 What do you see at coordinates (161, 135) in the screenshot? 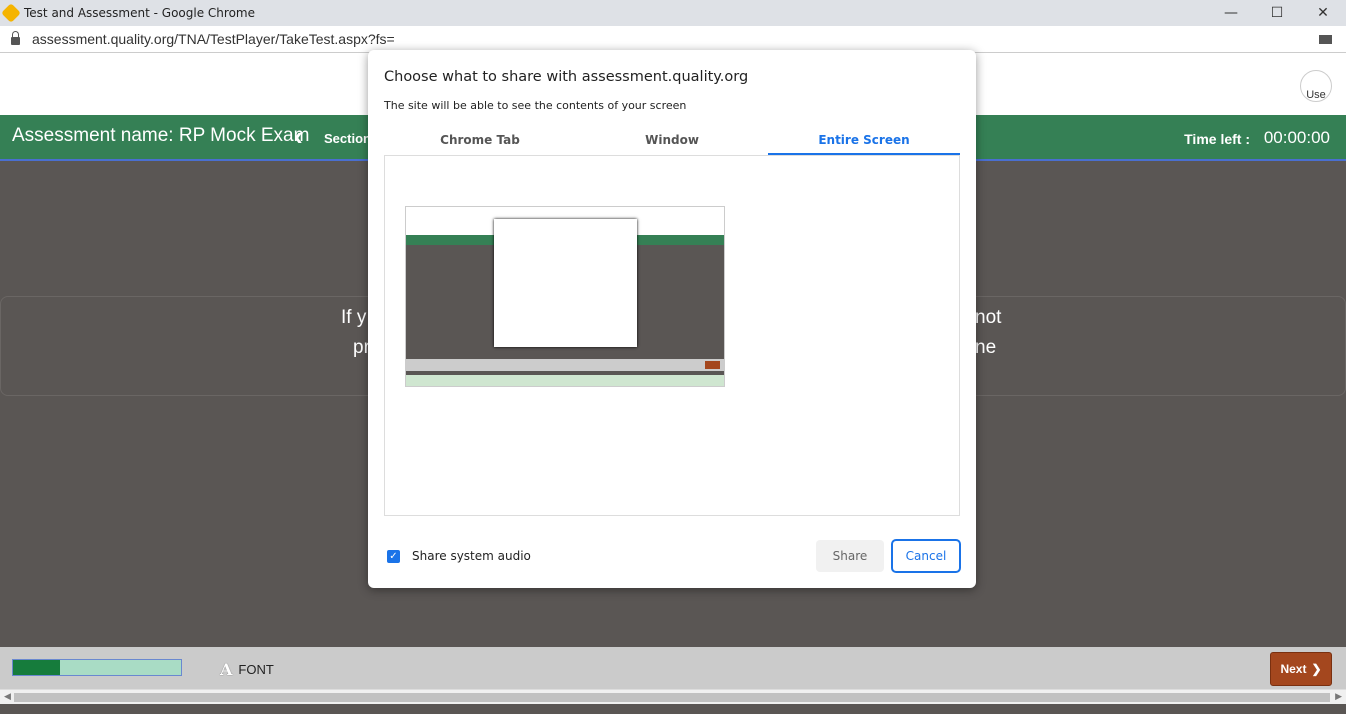
I see `assessment-name: Assessment name: RP Mock Exam` at bounding box center [161, 135].